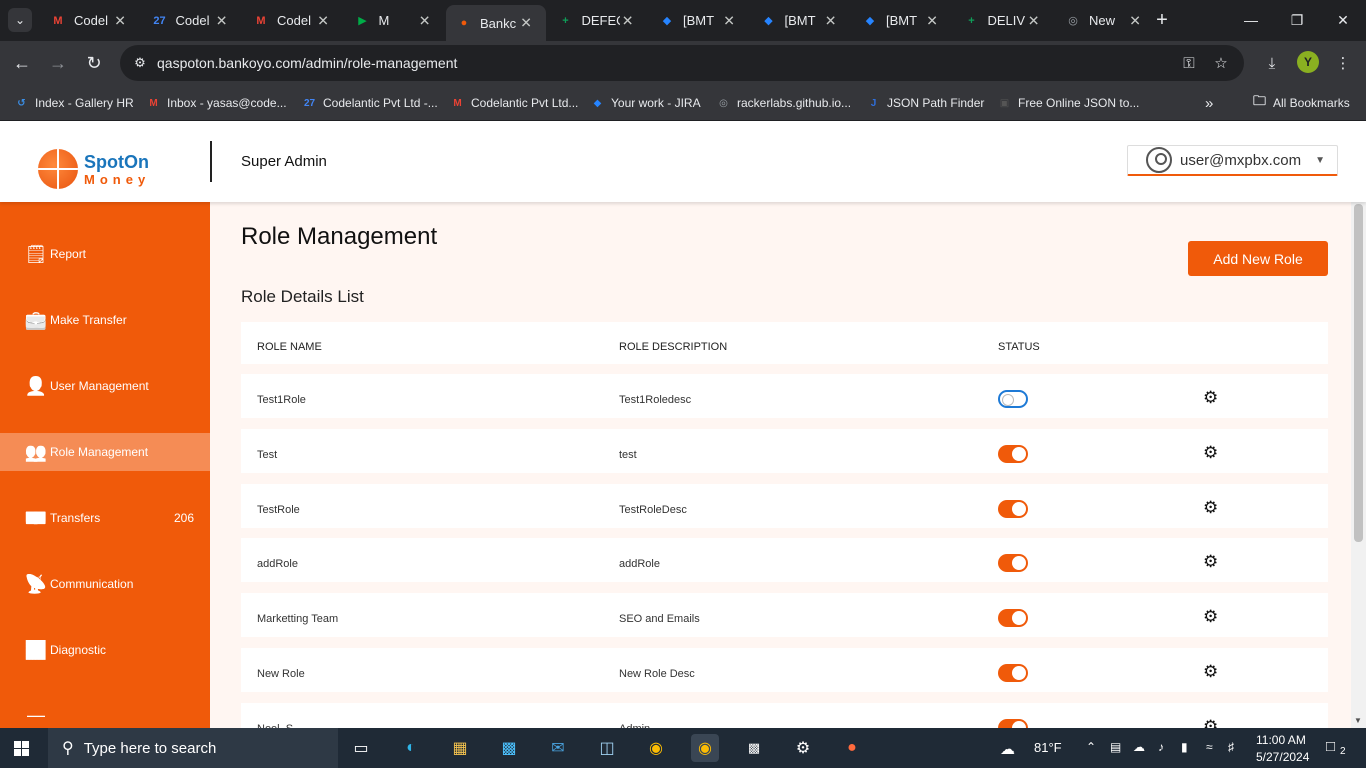 The width and height of the screenshot is (1366, 768). Describe the element at coordinates (1209, 103) in the screenshot. I see `bookmarks-overflow-icon: »` at that location.